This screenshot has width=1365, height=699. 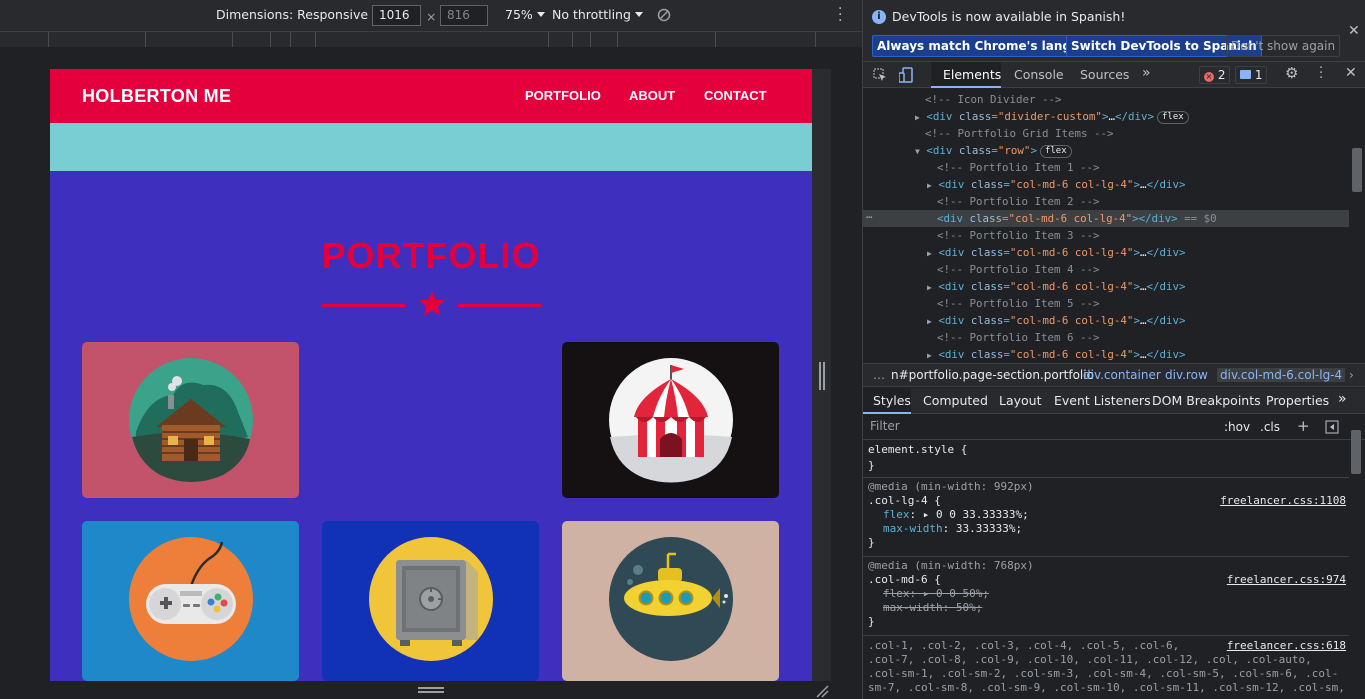 I want to click on chevron-down-icon, so click(x=540, y=14).